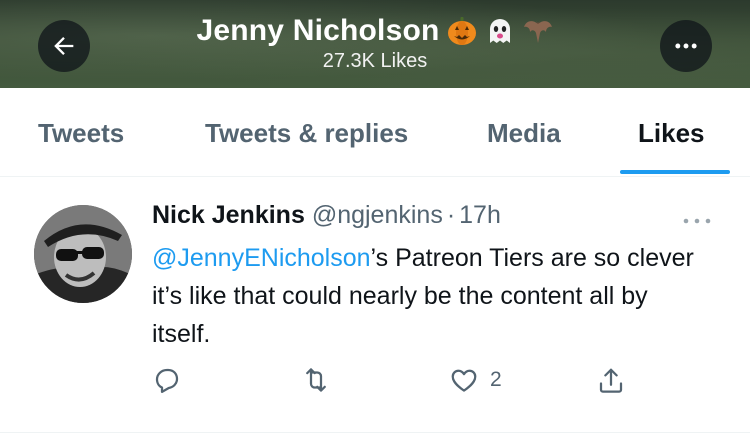 This screenshot has width=750, height=436. Describe the element at coordinates (375, 432) in the screenshot. I see `bottom-divider` at that location.